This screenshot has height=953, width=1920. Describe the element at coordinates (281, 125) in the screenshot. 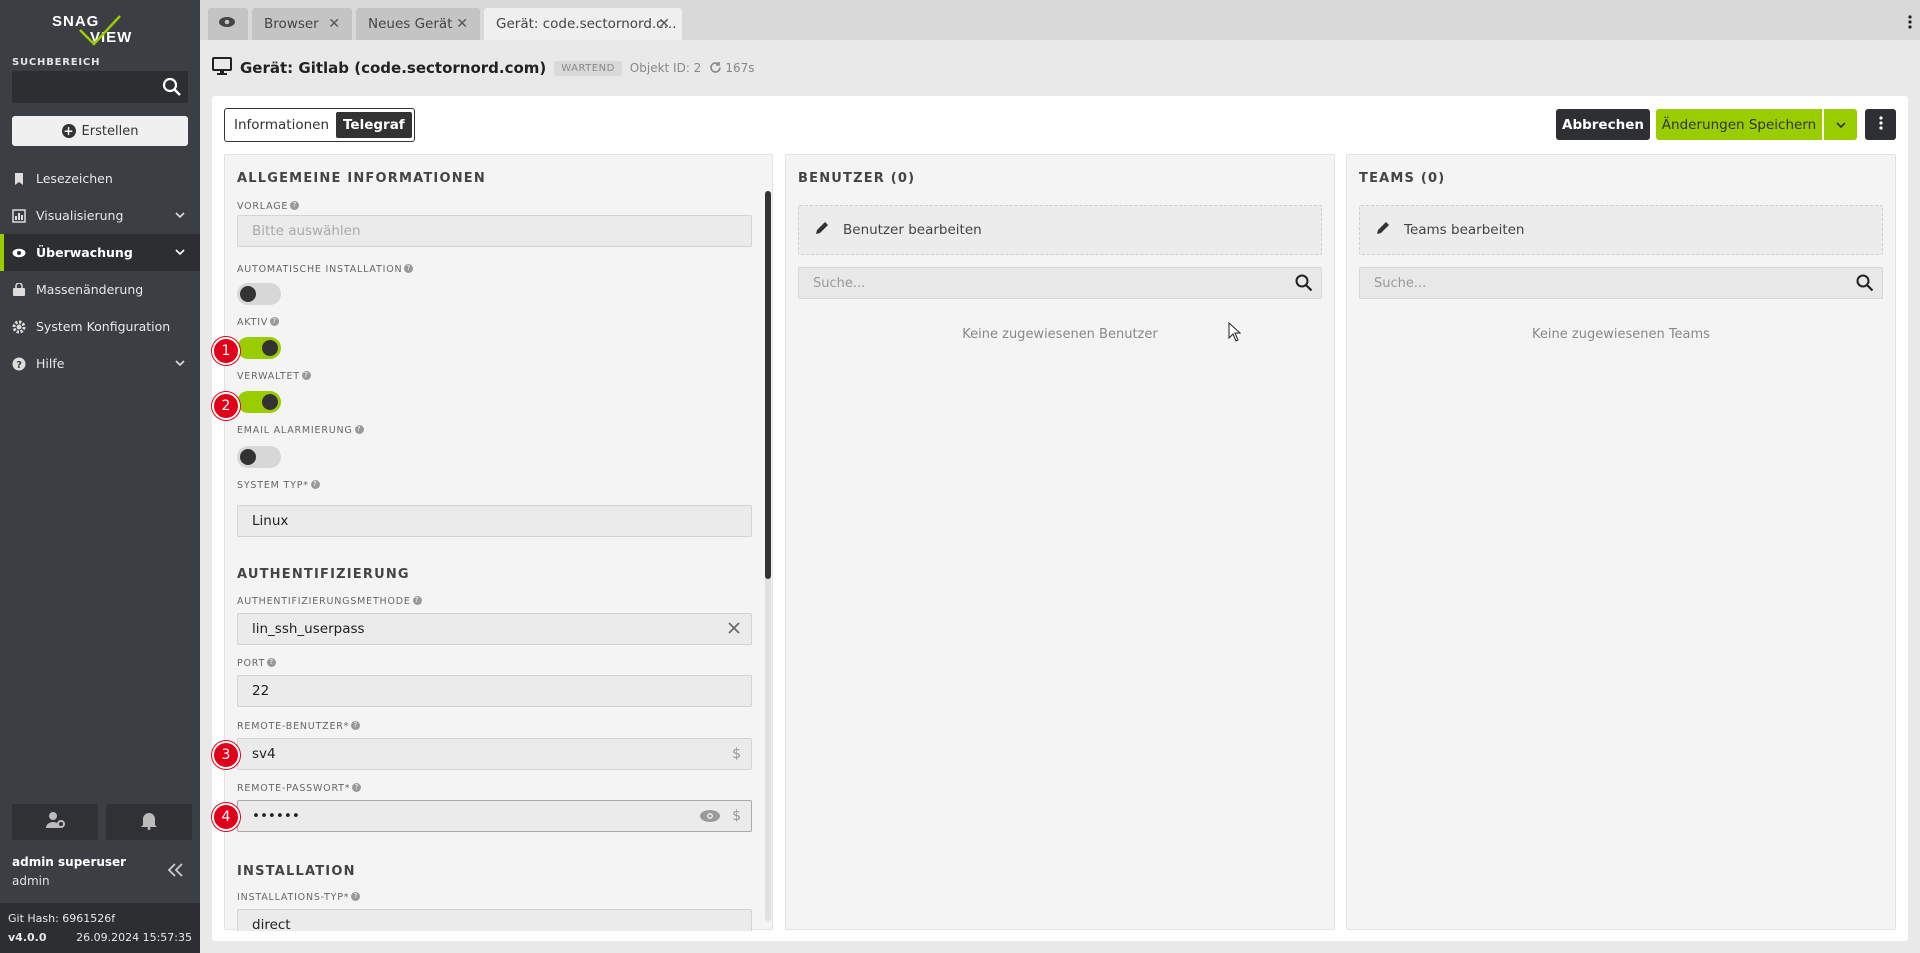

I see `tab-informationen: Informationen` at that location.